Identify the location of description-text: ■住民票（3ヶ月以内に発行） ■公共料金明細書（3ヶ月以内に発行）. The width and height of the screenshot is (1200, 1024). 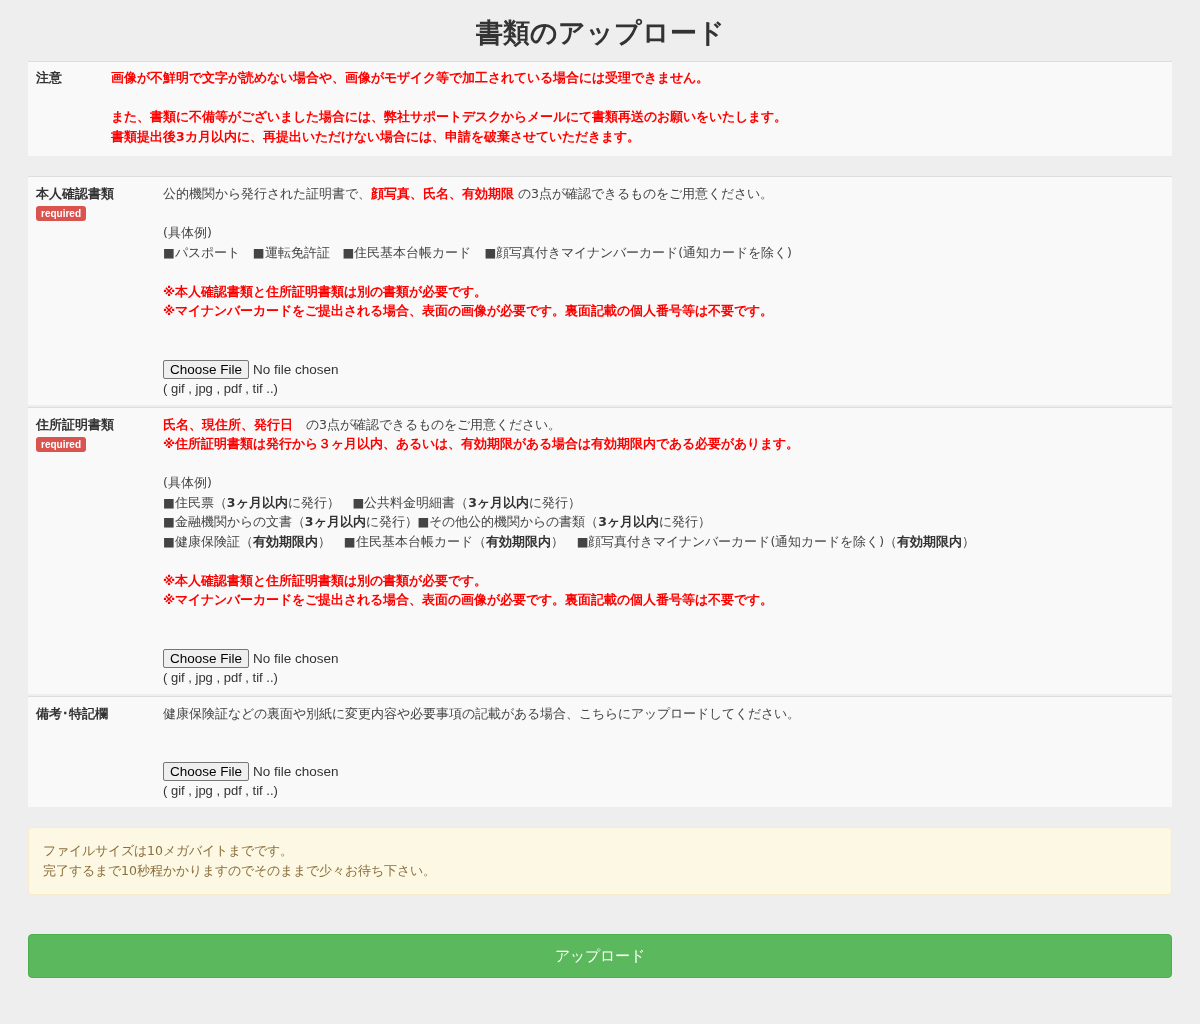
(373, 502).